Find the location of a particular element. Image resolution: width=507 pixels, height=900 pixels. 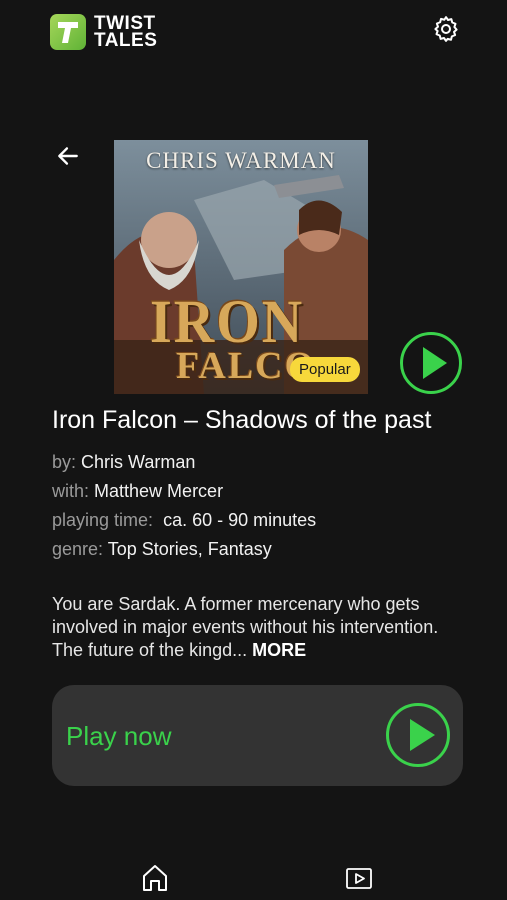

logo-text: TWIST TALES is located at coordinates (126, 32).